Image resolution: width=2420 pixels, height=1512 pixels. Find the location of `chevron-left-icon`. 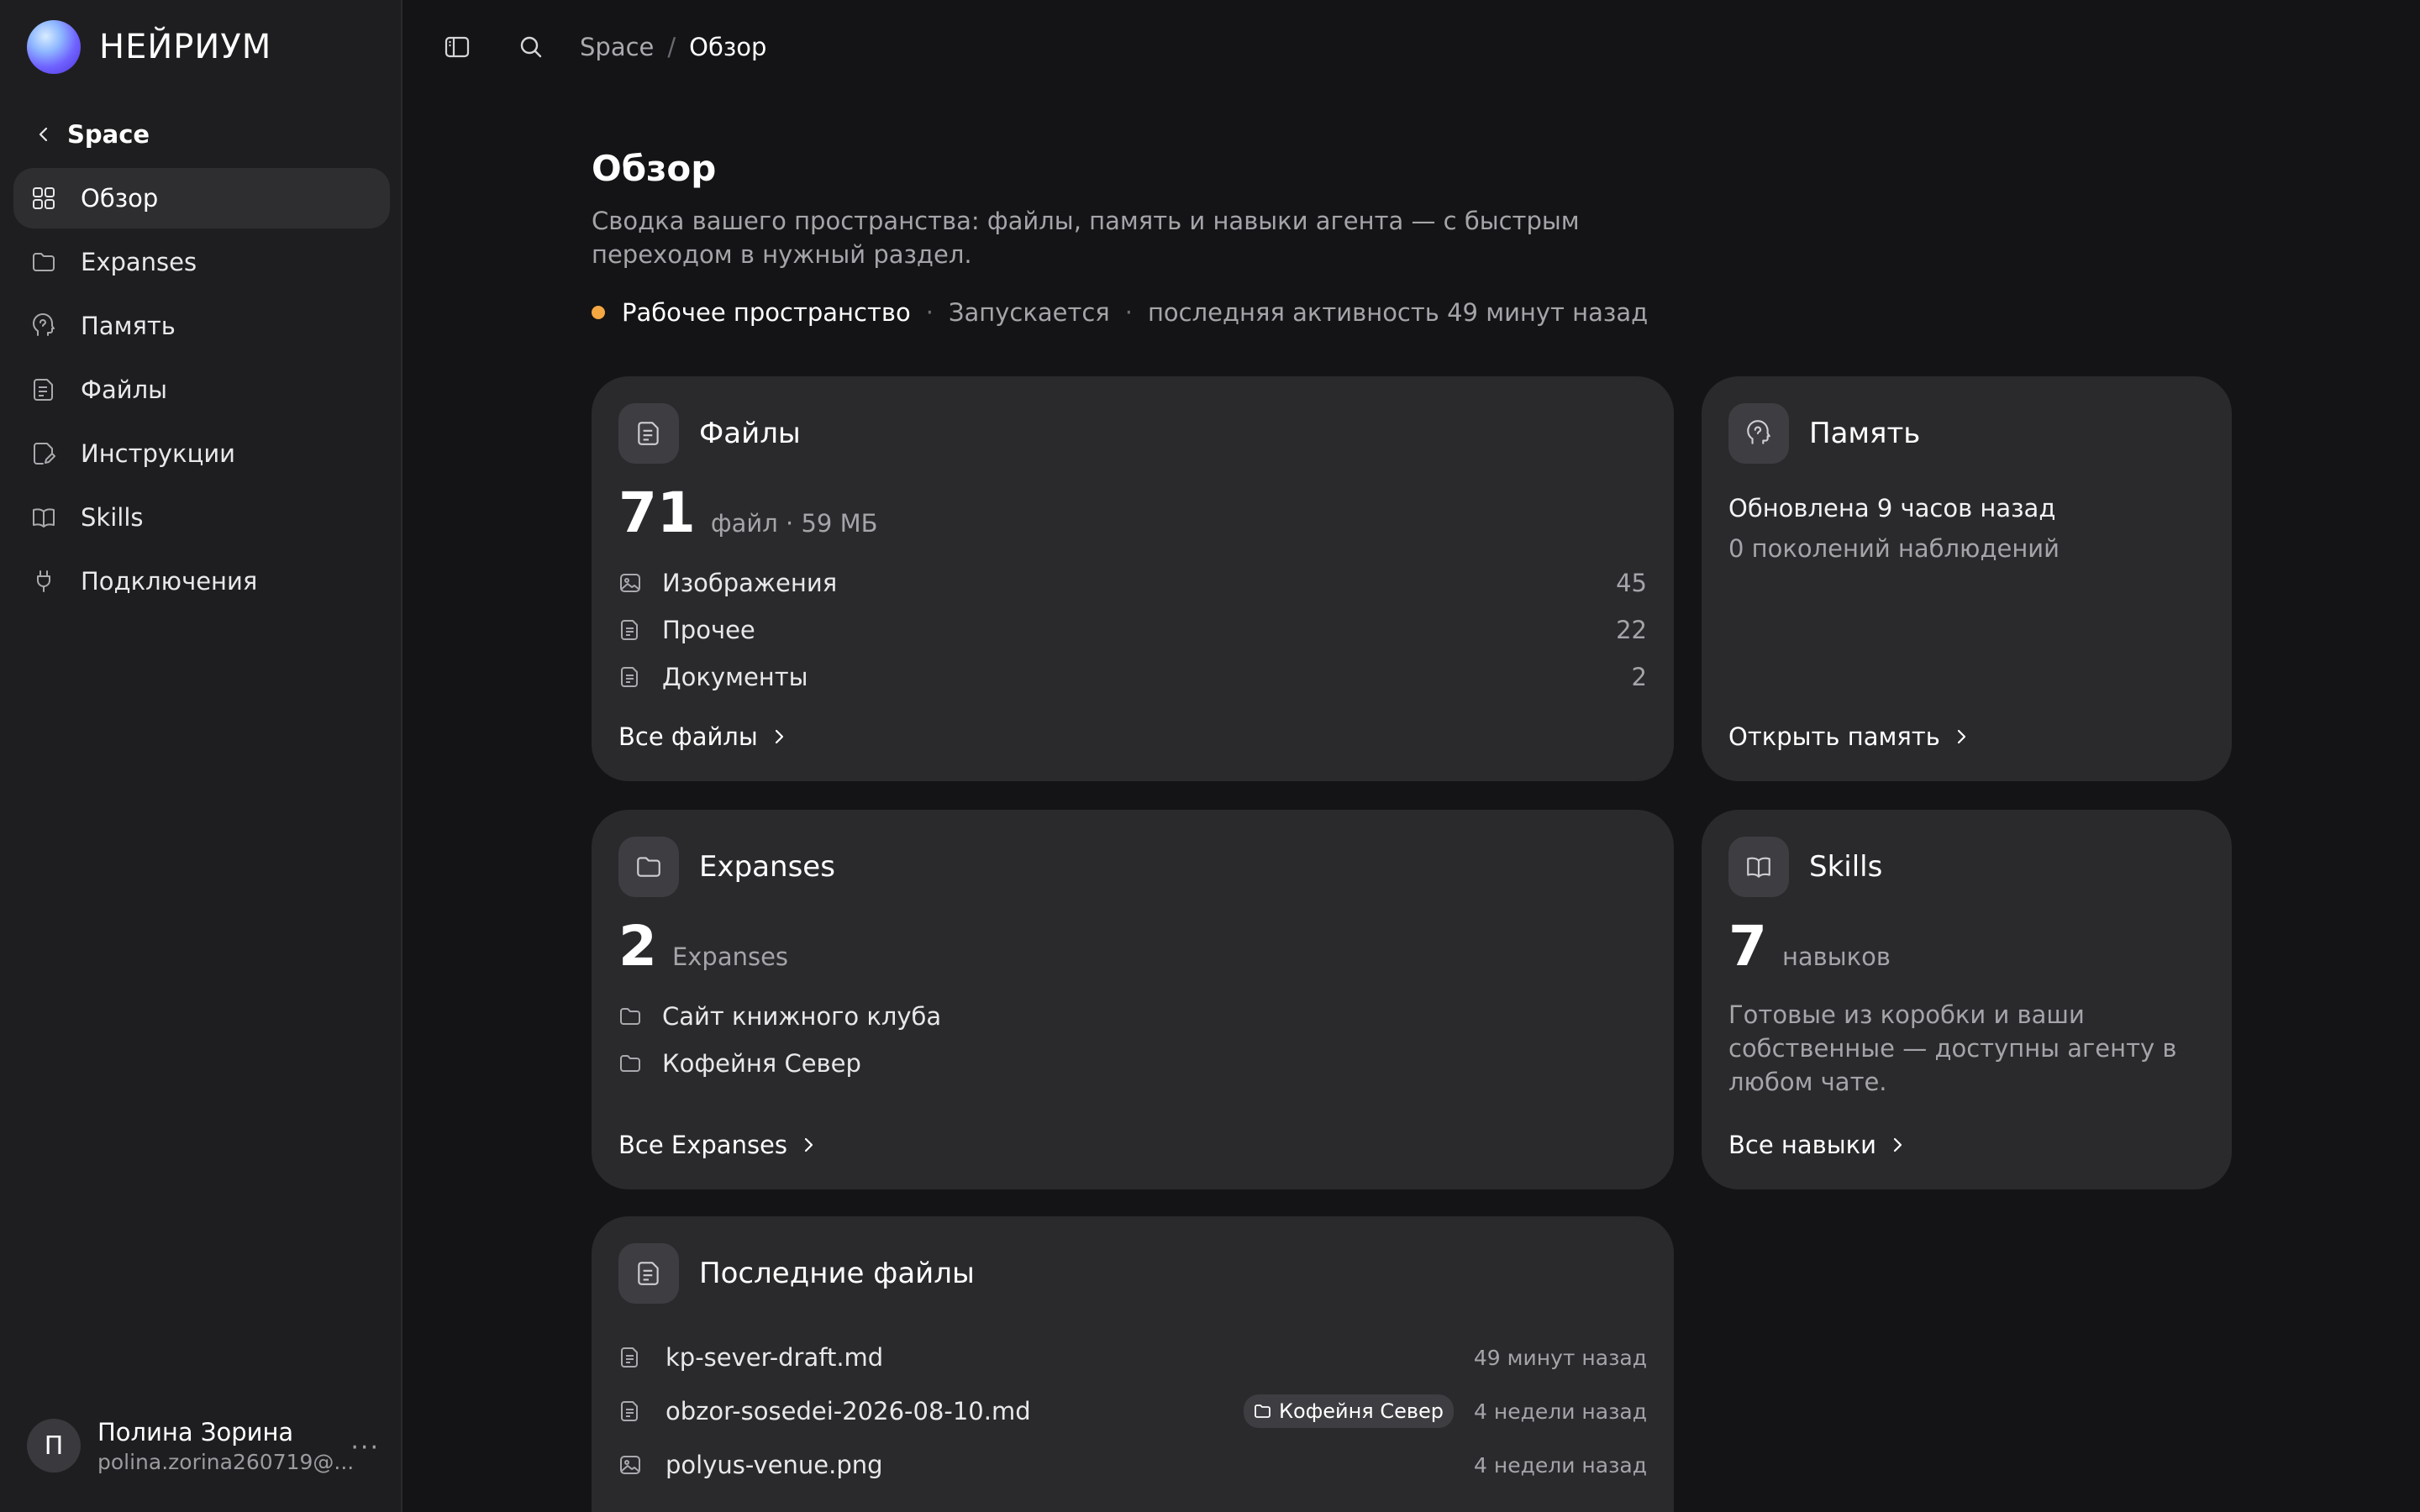

chevron-left-icon is located at coordinates (43, 134).